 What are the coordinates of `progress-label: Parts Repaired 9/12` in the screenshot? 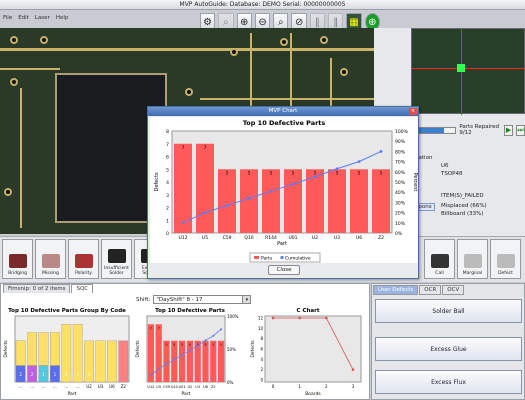 It's located at (479, 130).